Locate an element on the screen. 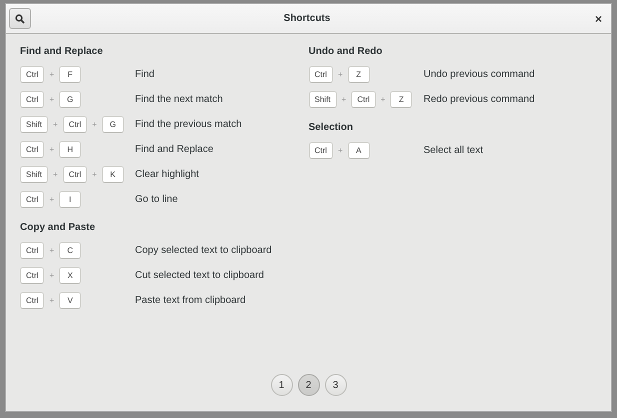 This screenshot has width=617, height=418. shortcut-description: Clear highlight is located at coordinates (167, 174).